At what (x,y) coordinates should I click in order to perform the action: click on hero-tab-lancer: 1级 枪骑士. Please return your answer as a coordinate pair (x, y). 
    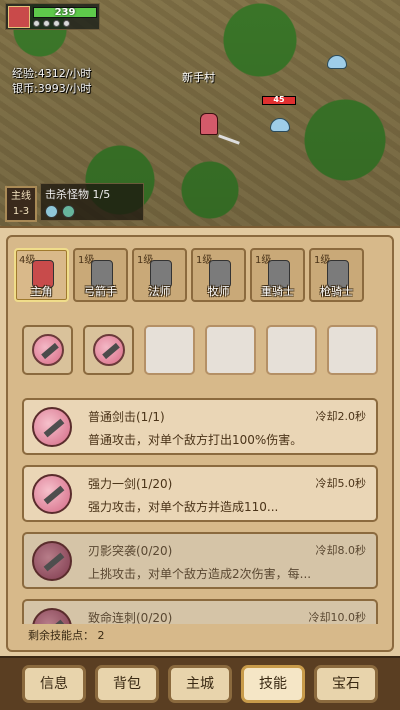
    Looking at the image, I should click on (336, 275).